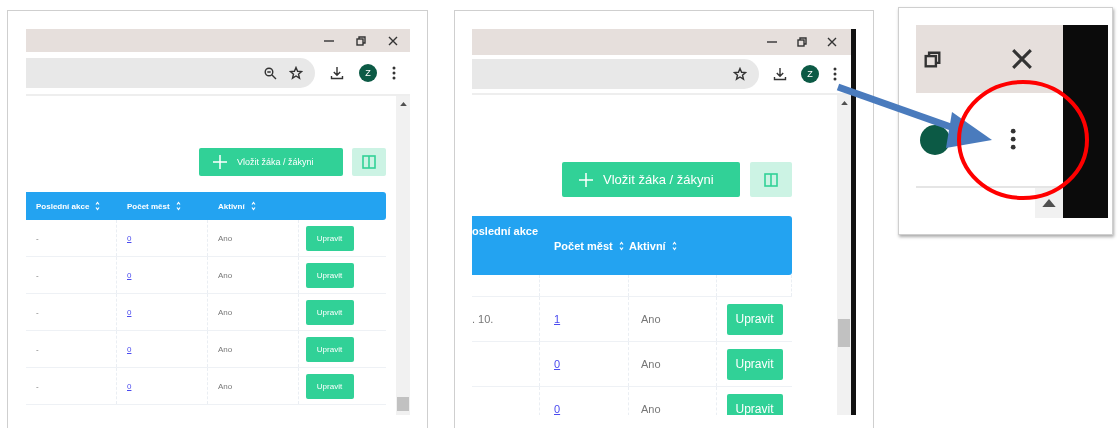  Describe the element at coordinates (935, 139) in the screenshot. I see `profile-avatar` at that location.